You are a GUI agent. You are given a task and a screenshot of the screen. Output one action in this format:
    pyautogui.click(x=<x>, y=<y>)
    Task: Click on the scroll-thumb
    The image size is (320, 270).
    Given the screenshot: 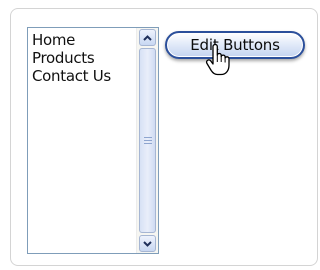 What is the action you would take?
    pyautogui.click(x=147, y=140)
    